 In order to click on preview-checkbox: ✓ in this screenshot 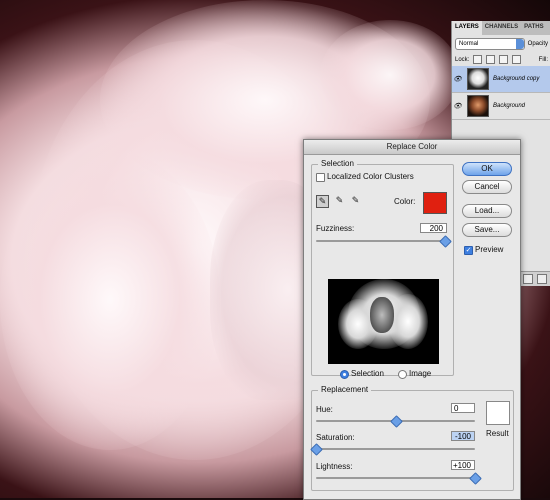, I will do `click(468, 250)`.